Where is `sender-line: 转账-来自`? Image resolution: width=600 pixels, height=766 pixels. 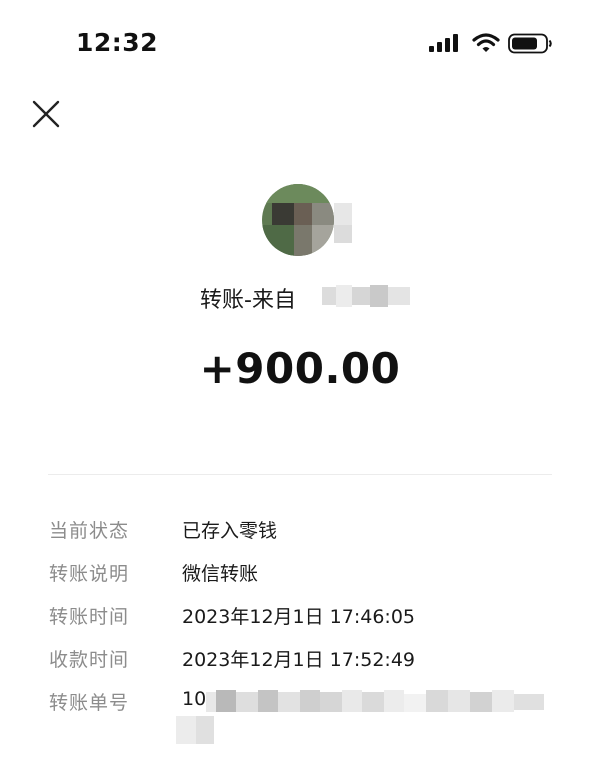 sender-line: 转账-来自 is located at coordinates (300, 297).